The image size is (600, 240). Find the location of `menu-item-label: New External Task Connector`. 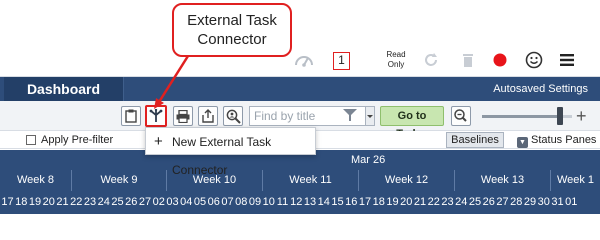

menu-item-label: New External Task Connector is located at coordinates (222, 156).